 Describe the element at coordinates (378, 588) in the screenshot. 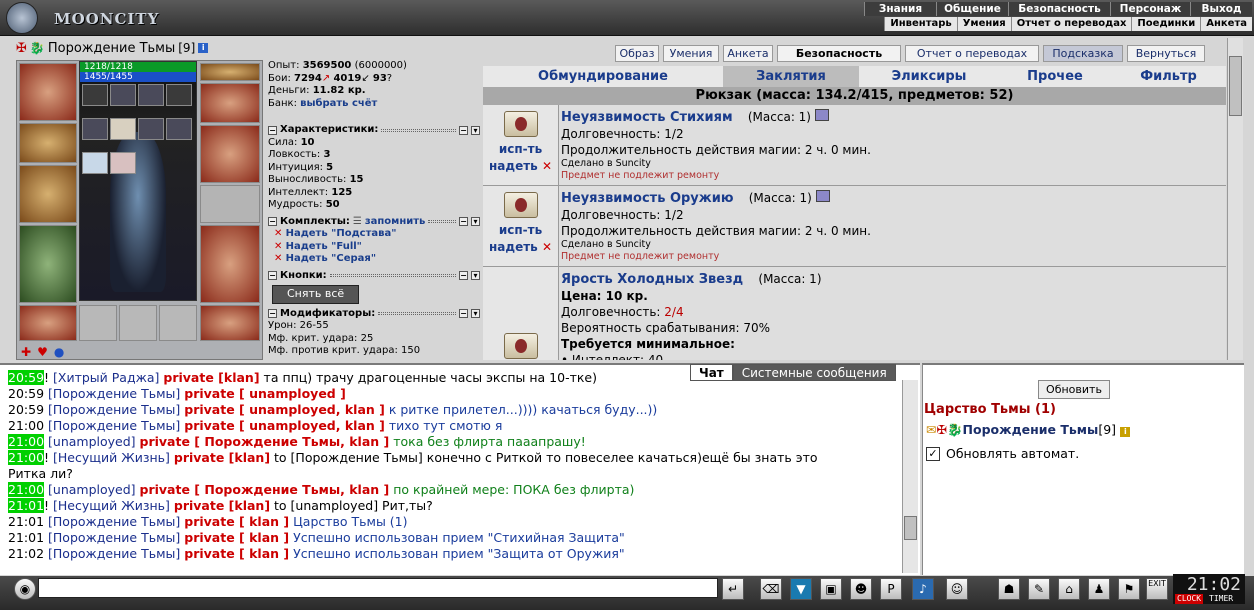

I see `chat-input` at that location.